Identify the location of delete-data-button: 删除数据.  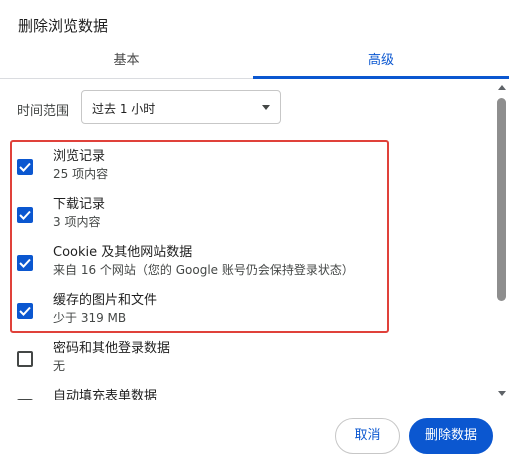
(451, 436).